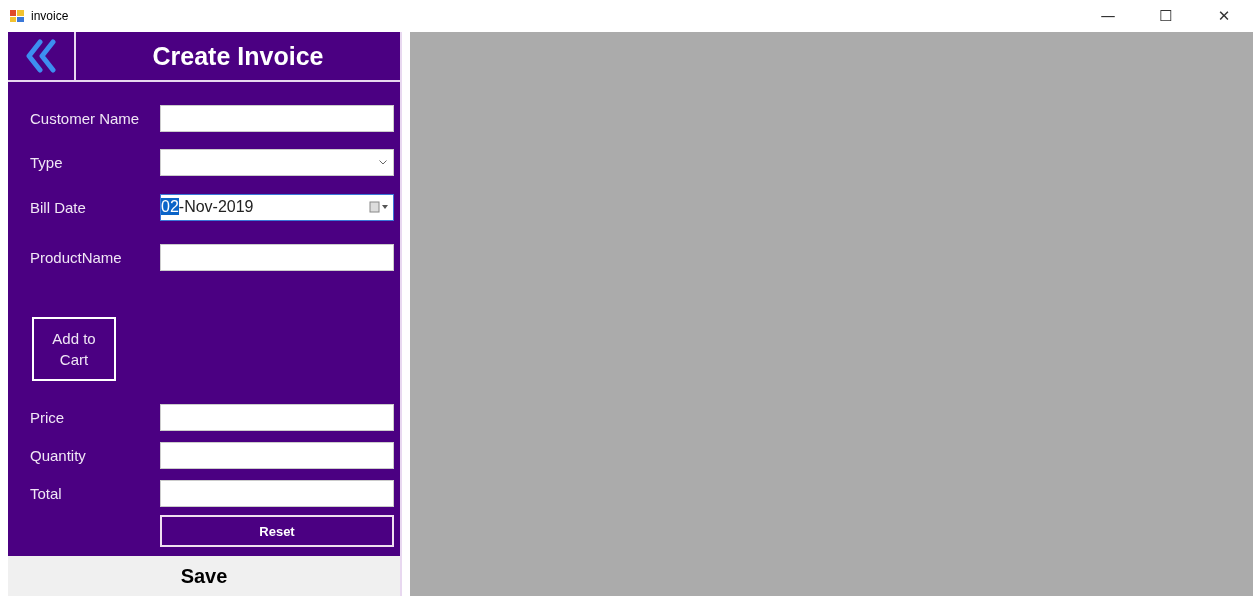 The image size is (1253, 596). I want to click on date-field: 02-Nov-2019, so click(277, 207).